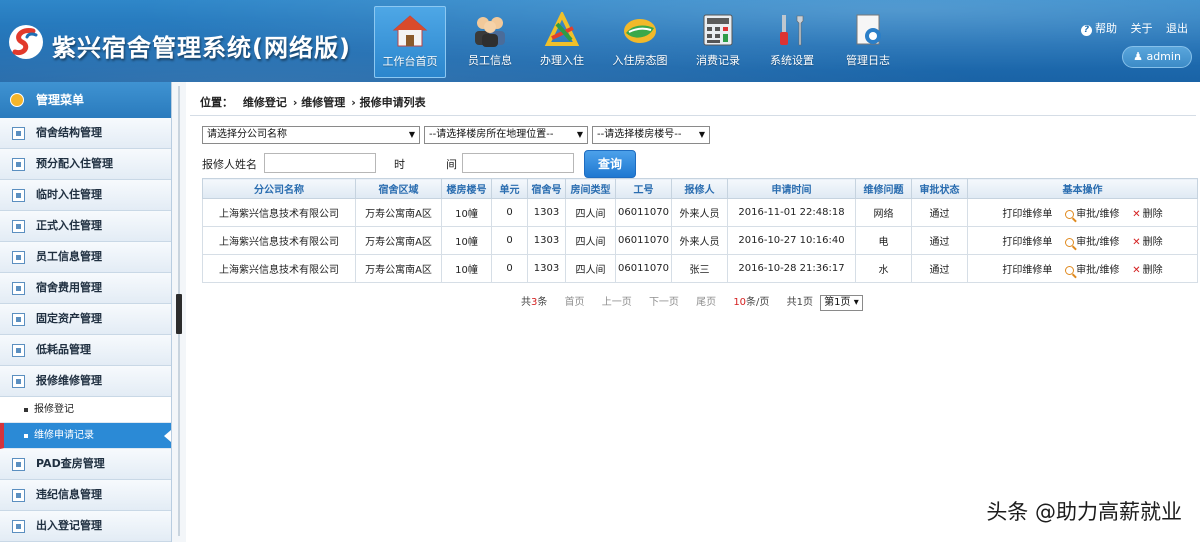  I want to click on sidebar-item-dorm-fees: 宿舍费用管理, so click(85, 288).